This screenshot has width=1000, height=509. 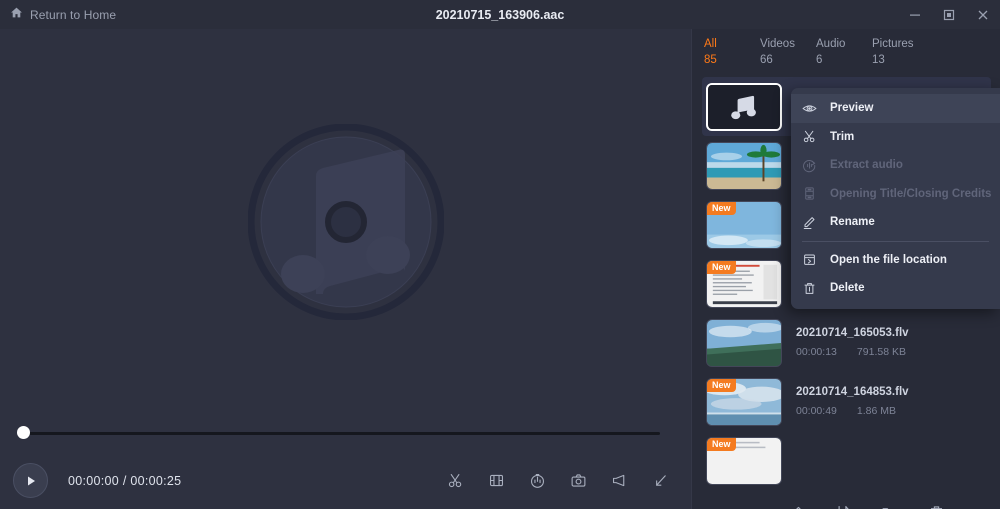 What do you see at coordinates (73, 14) in the screenshot?
I see `return-to-home-label: Return to Home` at bounding box center [73, 14].